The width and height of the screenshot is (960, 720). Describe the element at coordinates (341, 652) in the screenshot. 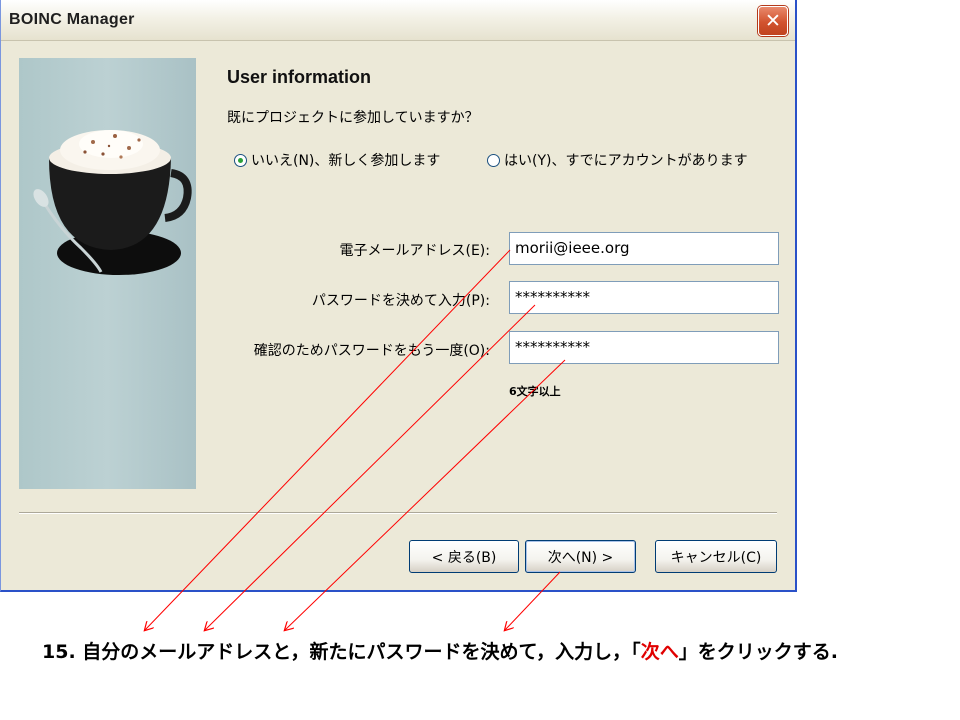

I see `caption-prefix: 15. 自分のメールアドレスと，新たにパスワードを決めて，入力し，「` at that location.